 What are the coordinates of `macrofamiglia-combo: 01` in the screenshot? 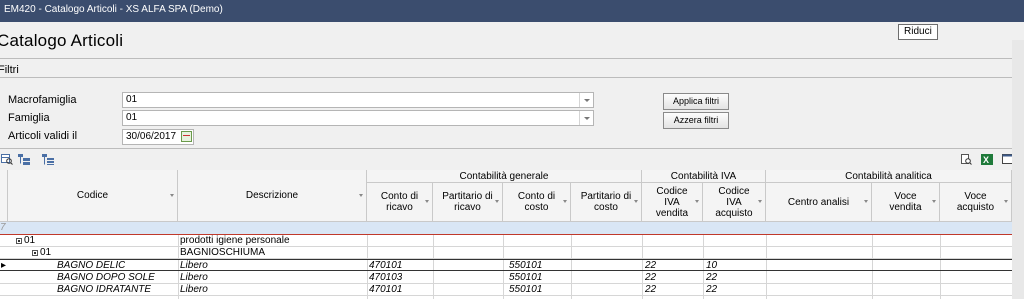 It's located at (358, 100).